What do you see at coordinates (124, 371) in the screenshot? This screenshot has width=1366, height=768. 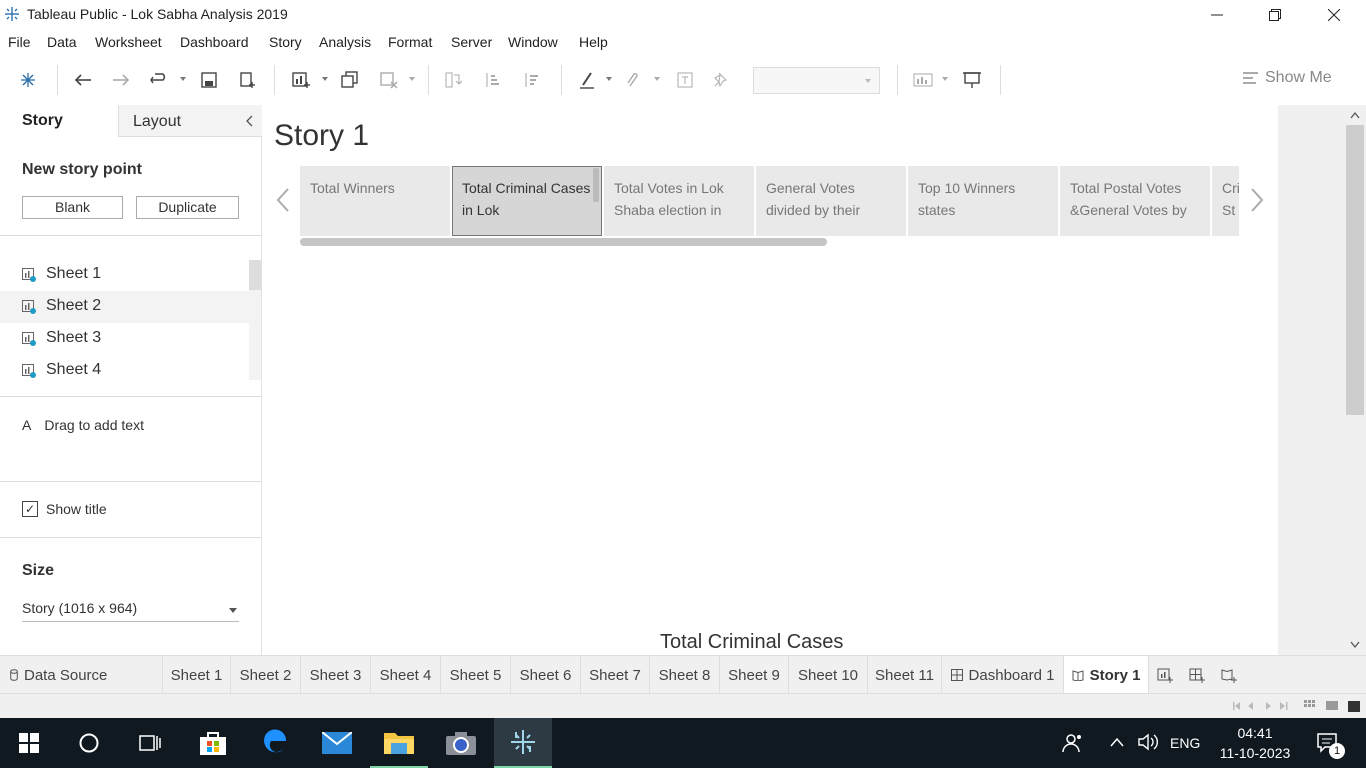 I see `sheet-list-item: Sheet 4` at bounding box center [124, 371].